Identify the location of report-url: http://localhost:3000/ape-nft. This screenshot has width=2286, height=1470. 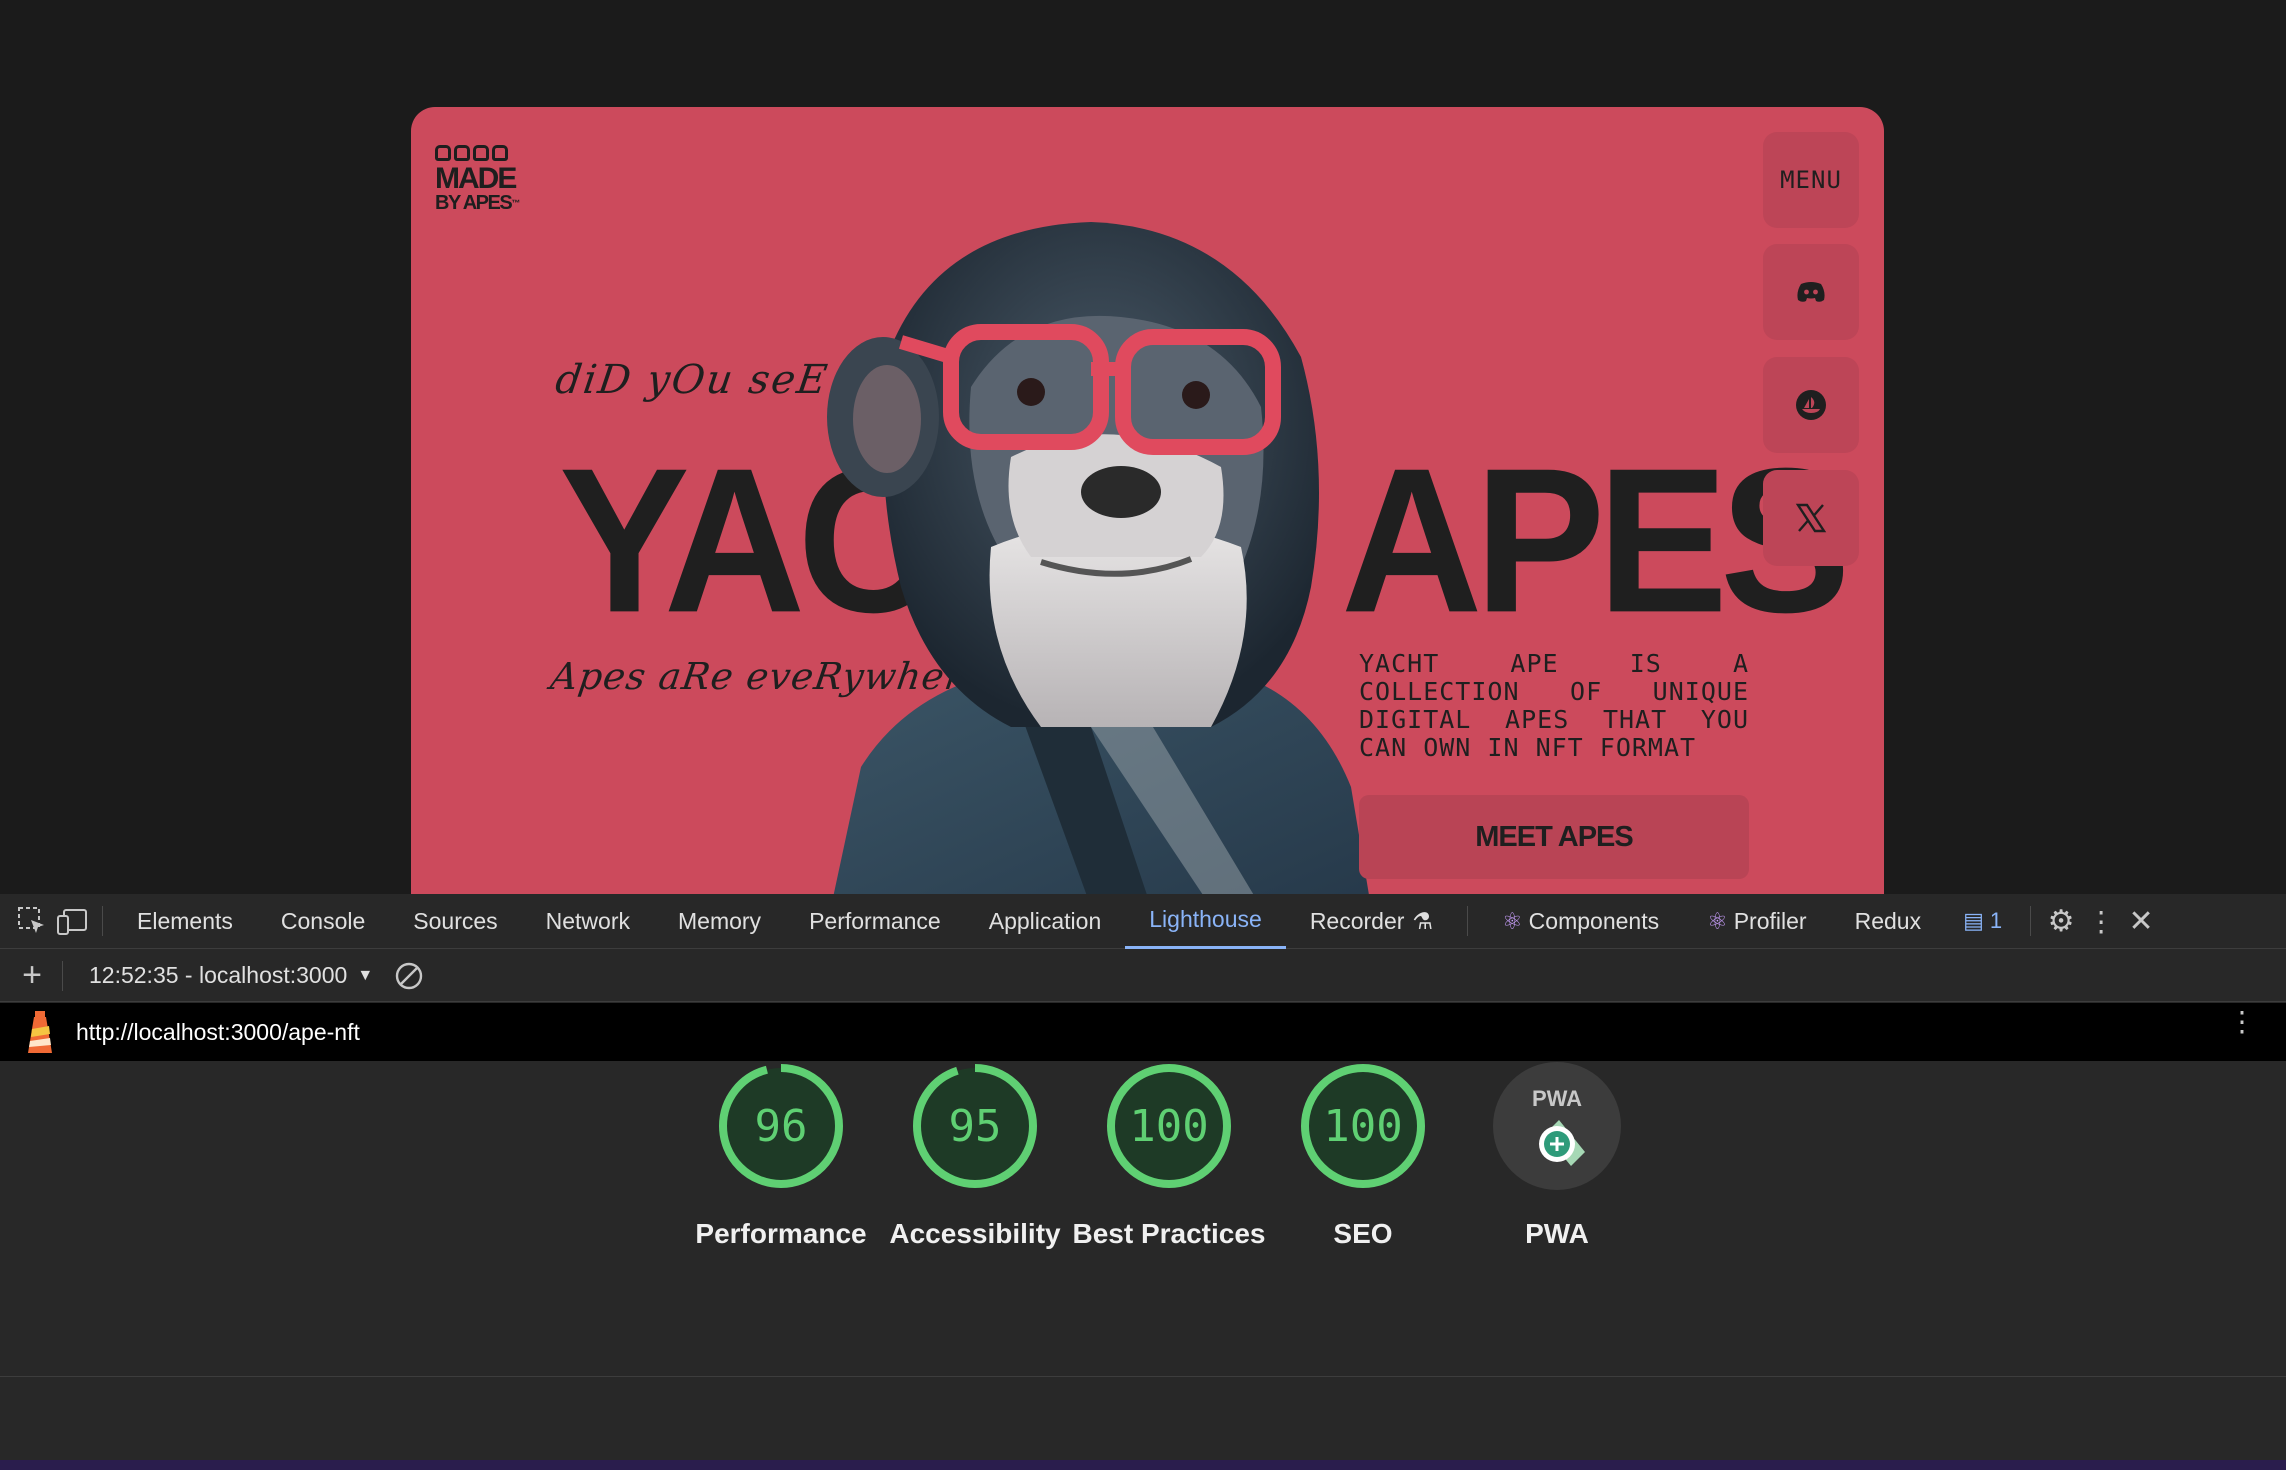
(218, 1031).